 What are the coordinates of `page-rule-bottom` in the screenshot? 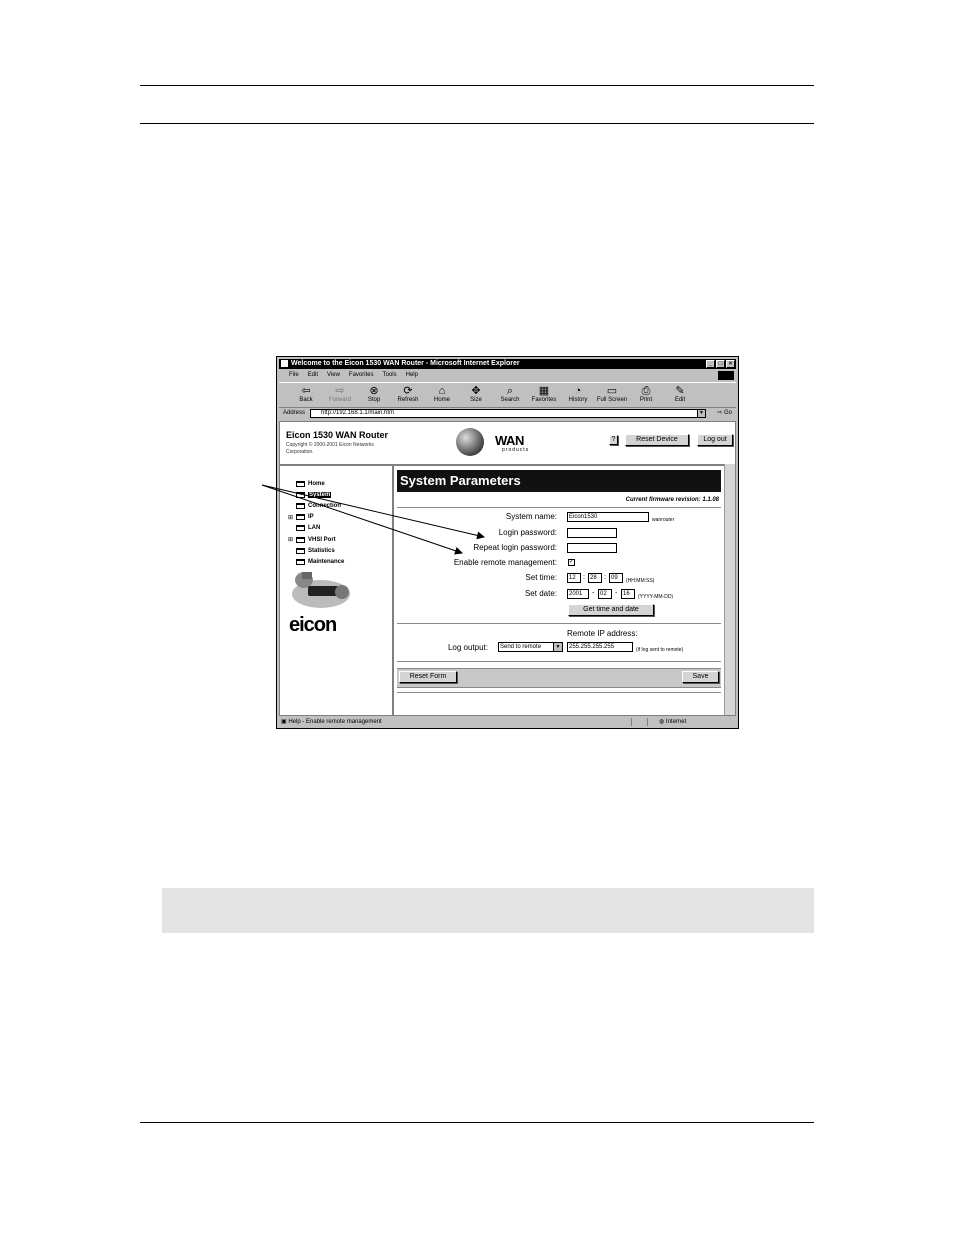 It's located at (477, 1122).